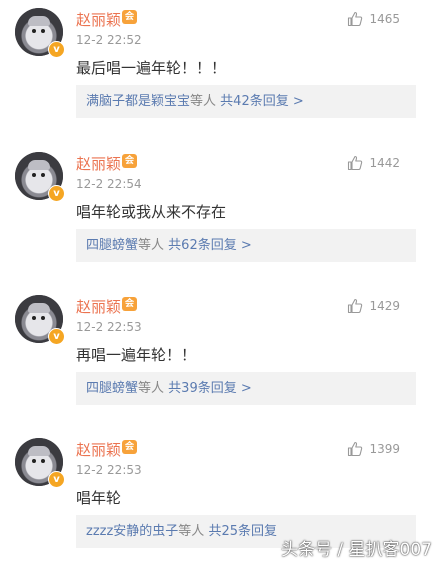 The height and width of the screenshot is (571, 440). Describe the element at coordinates (356, 550) in the screenshot. I see `watermark: 头条号 / 星扒客007` at that location.